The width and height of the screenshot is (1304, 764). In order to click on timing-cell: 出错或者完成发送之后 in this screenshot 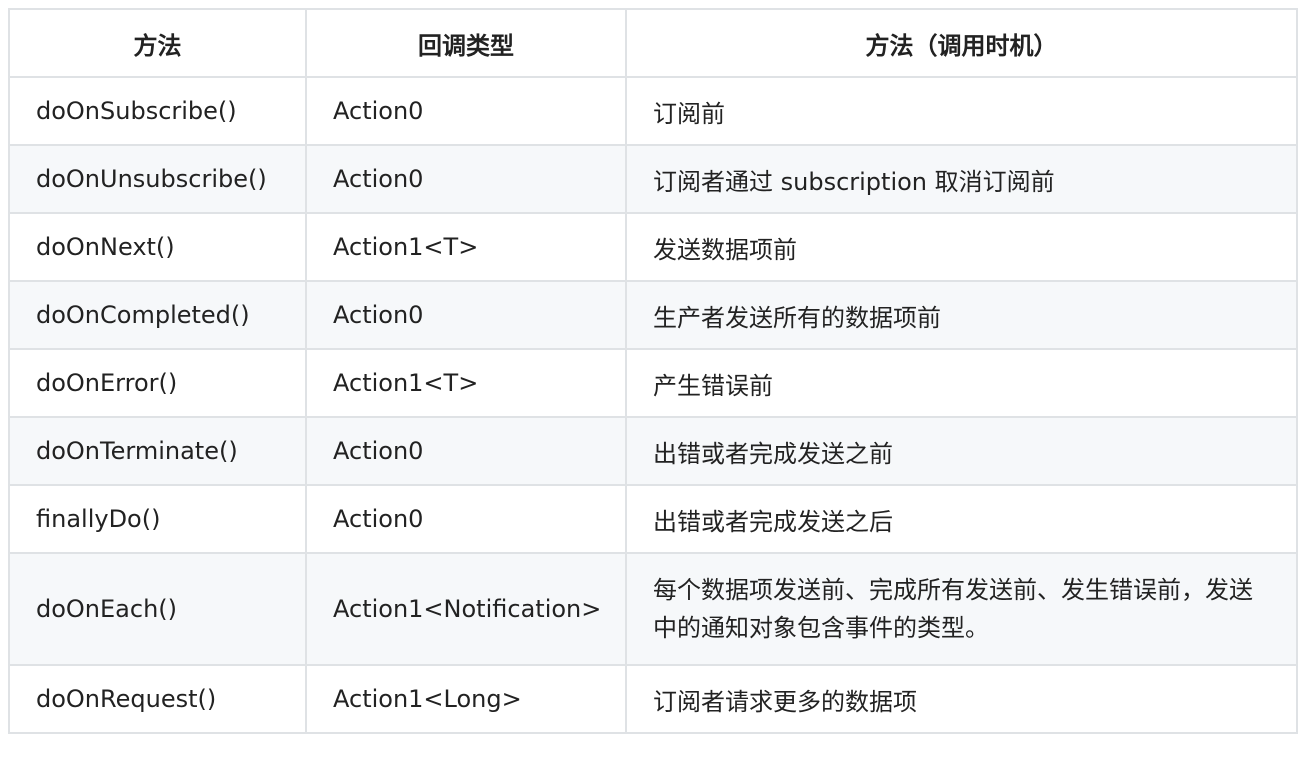, I will do `click(961, 519)`.